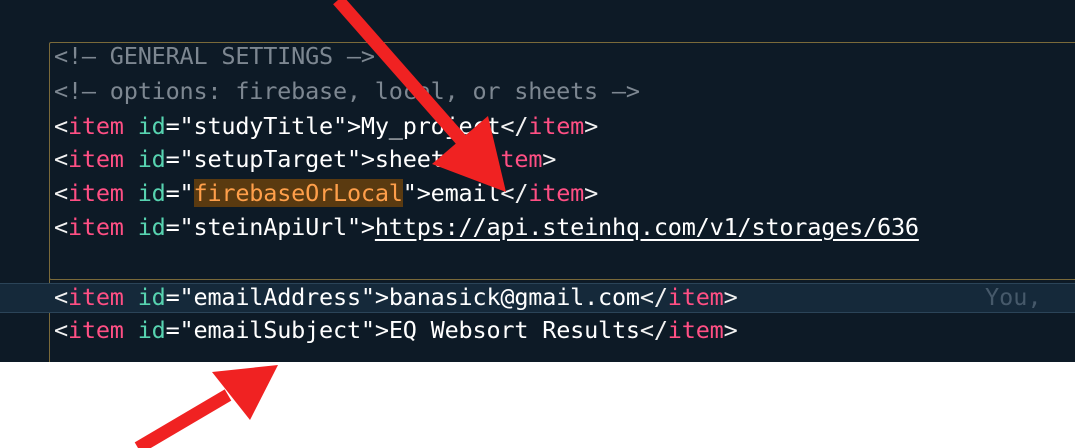 Image resolution: width=1075 pixels, height=448 pixels. I want to click on attr-value: setupTarget, so click(270, 159).